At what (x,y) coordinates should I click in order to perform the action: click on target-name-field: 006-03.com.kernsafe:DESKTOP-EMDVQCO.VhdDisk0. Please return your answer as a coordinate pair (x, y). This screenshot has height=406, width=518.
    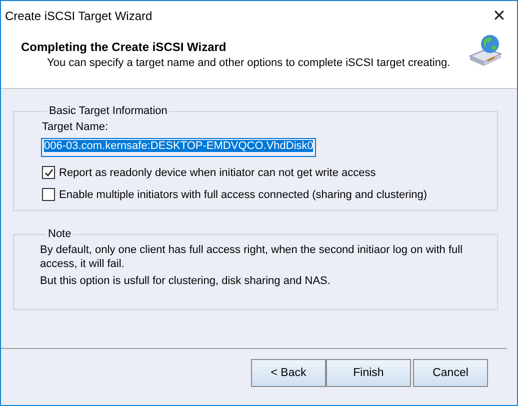
    Looking at the image, I should click on (178, 147).